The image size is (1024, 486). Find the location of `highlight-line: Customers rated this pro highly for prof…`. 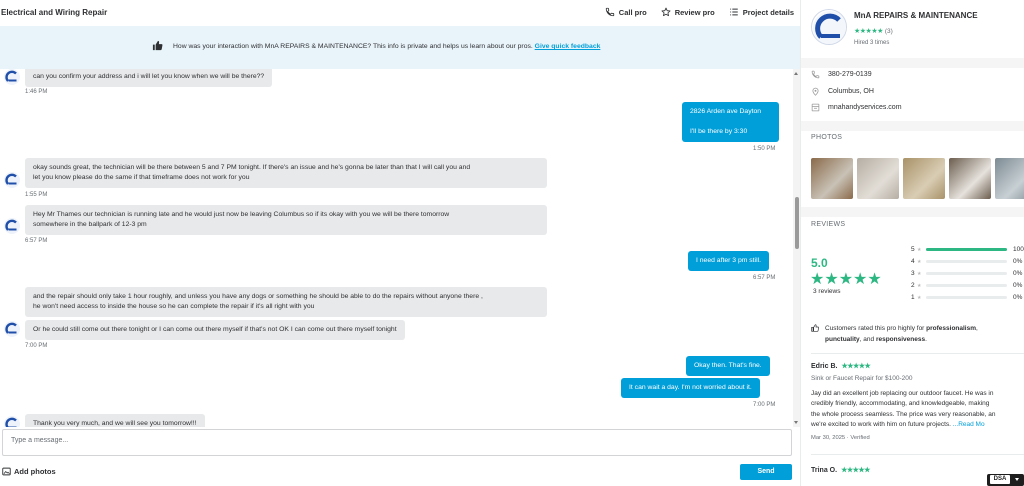

highlight-line: Customers rated this pro highly for prof… is located at coordinates (917, 328).